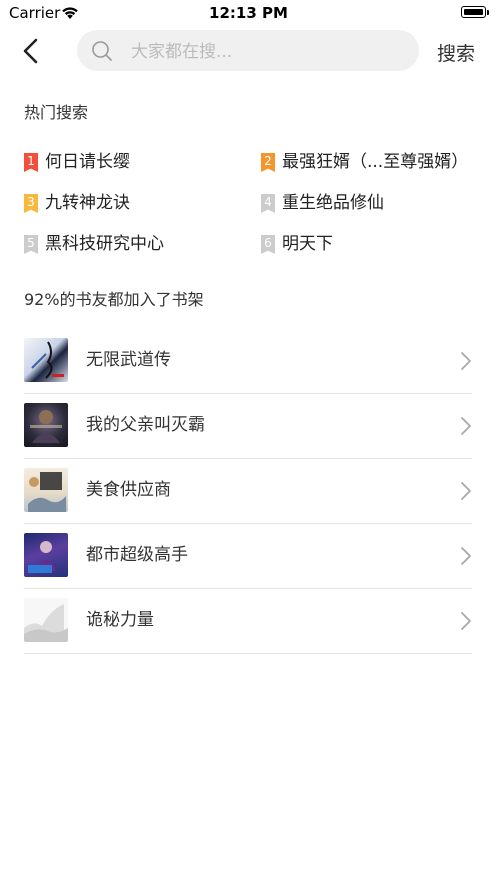  What do you see at coordinates (114, 299) in the screenshot?
I see `shelf-title: 92%的书友都加入了书架` at bounding box center [114, 299].